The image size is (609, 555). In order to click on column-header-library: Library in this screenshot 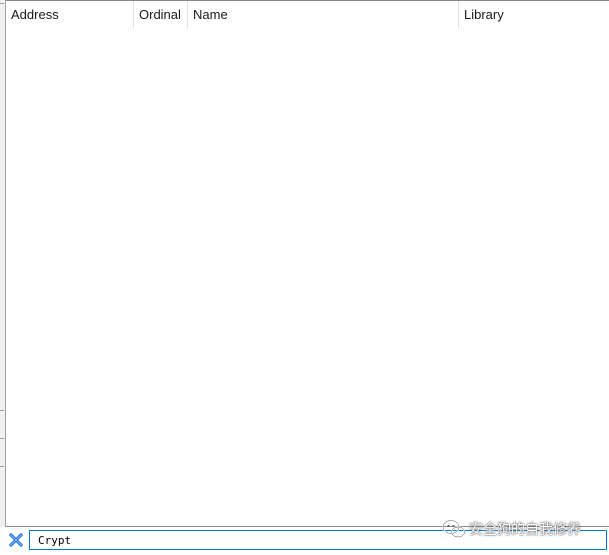, I will do `click(534, 15)`.